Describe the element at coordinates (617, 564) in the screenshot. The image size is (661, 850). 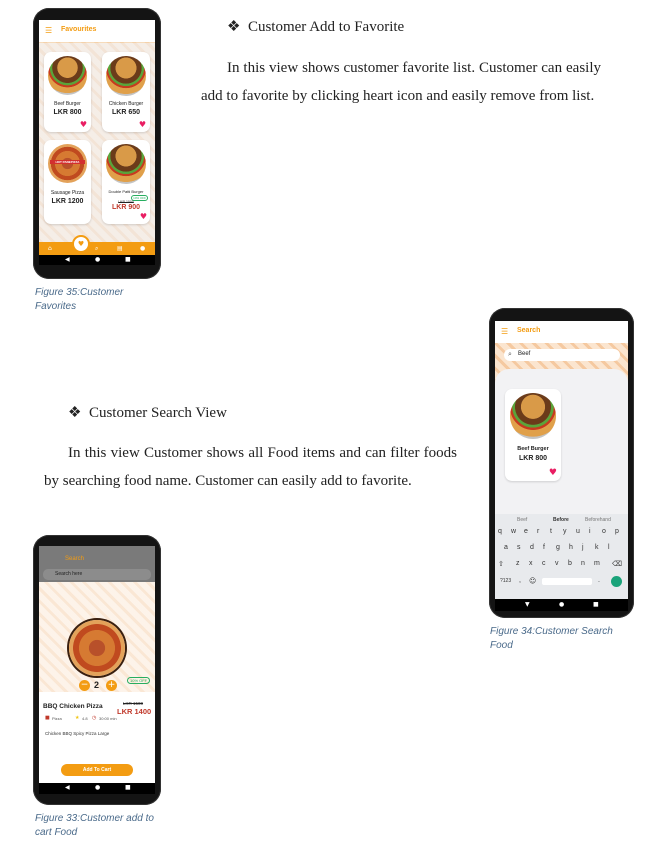
I see `backspace-key-icon: ⌫` at that location.